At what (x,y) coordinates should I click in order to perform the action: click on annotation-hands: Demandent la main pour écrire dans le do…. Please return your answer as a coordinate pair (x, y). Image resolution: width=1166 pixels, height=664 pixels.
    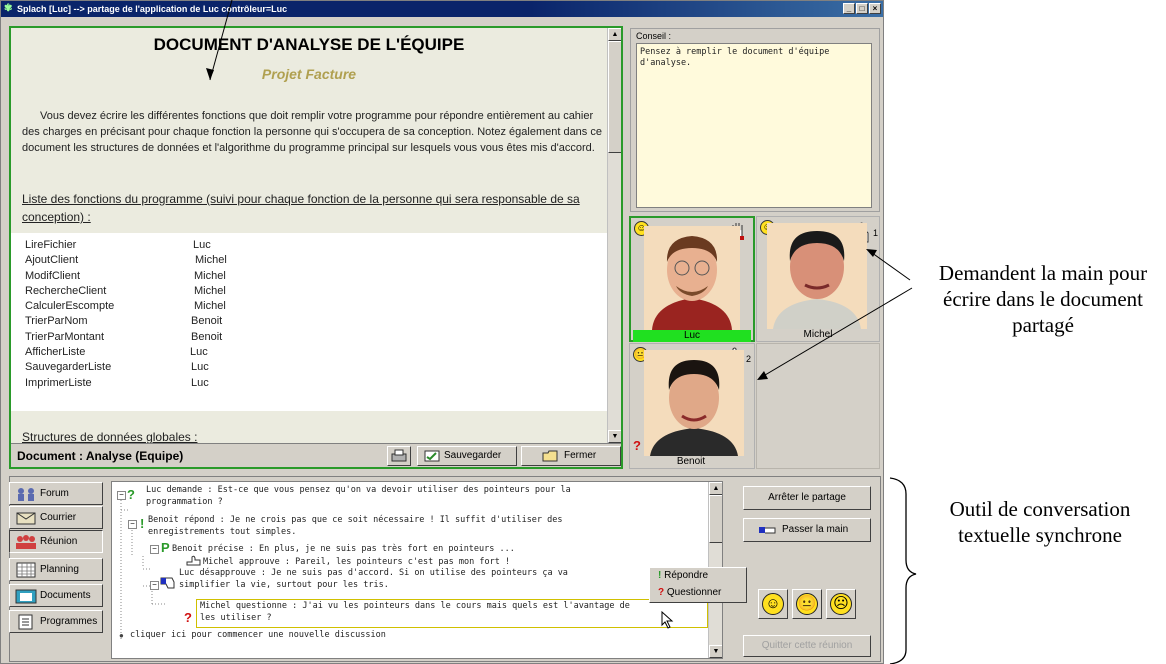
    Looking at the image, I should click on (1043, 299).